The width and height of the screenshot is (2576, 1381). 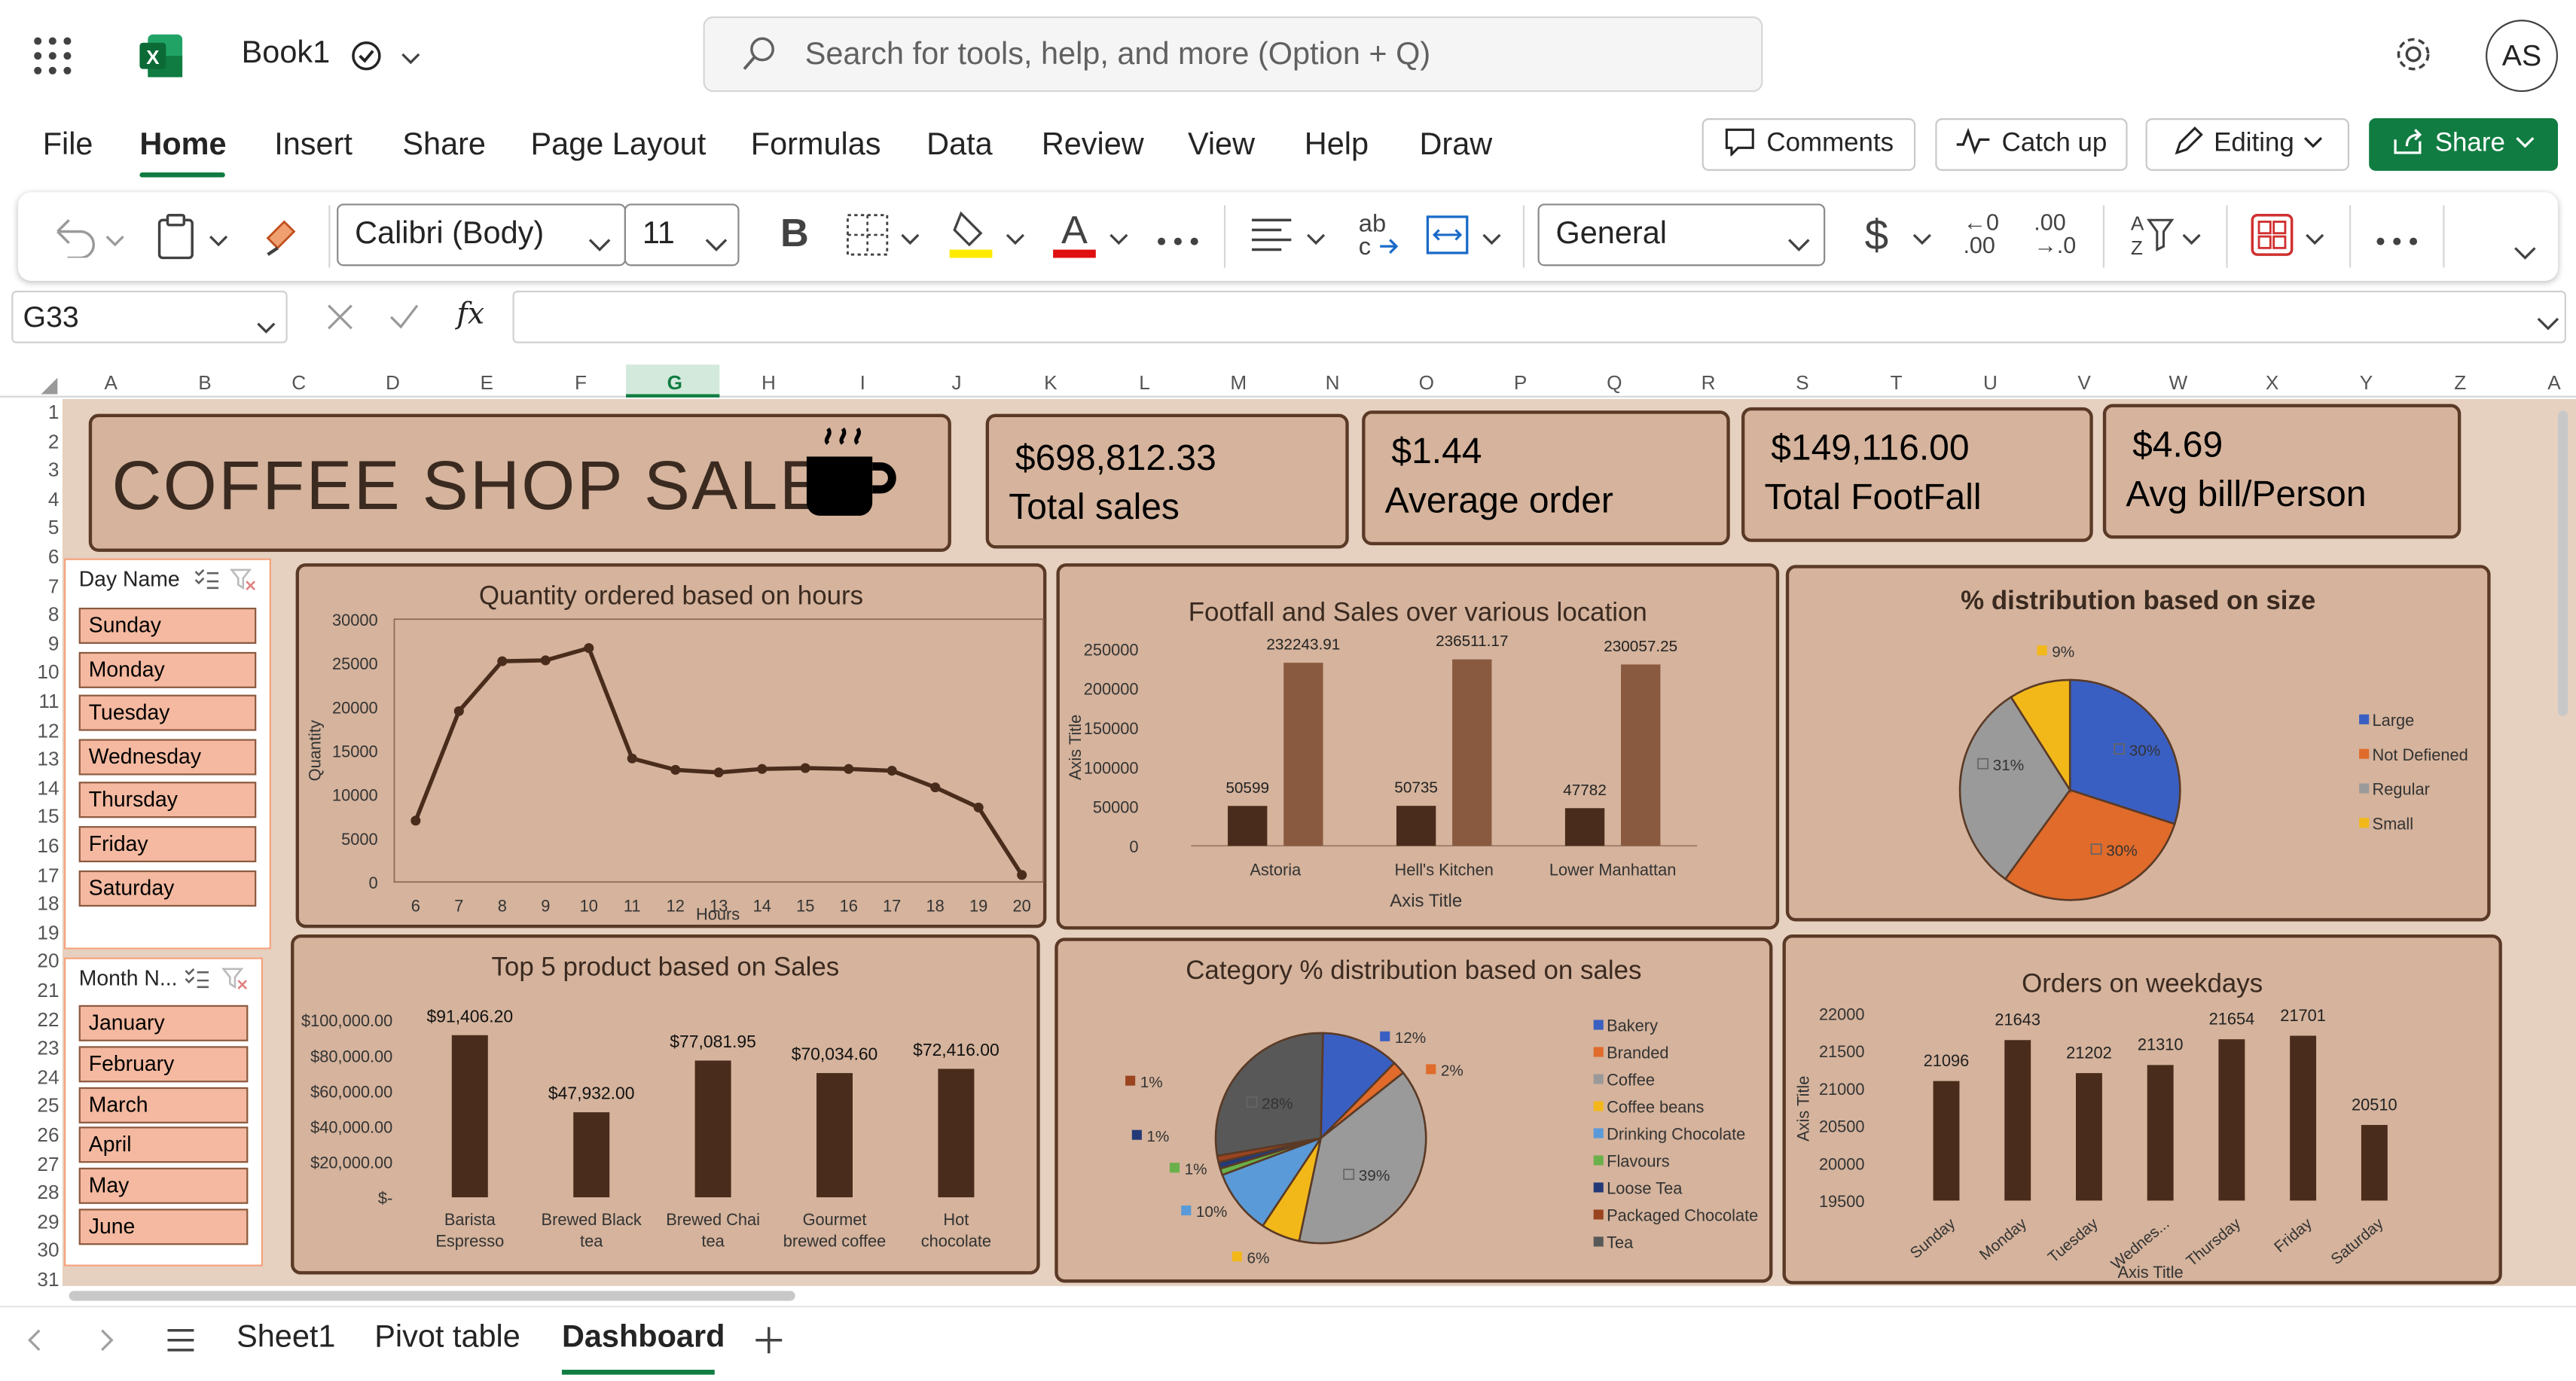 I want to click on row-header-6: 6, so click(x=30, y=557).